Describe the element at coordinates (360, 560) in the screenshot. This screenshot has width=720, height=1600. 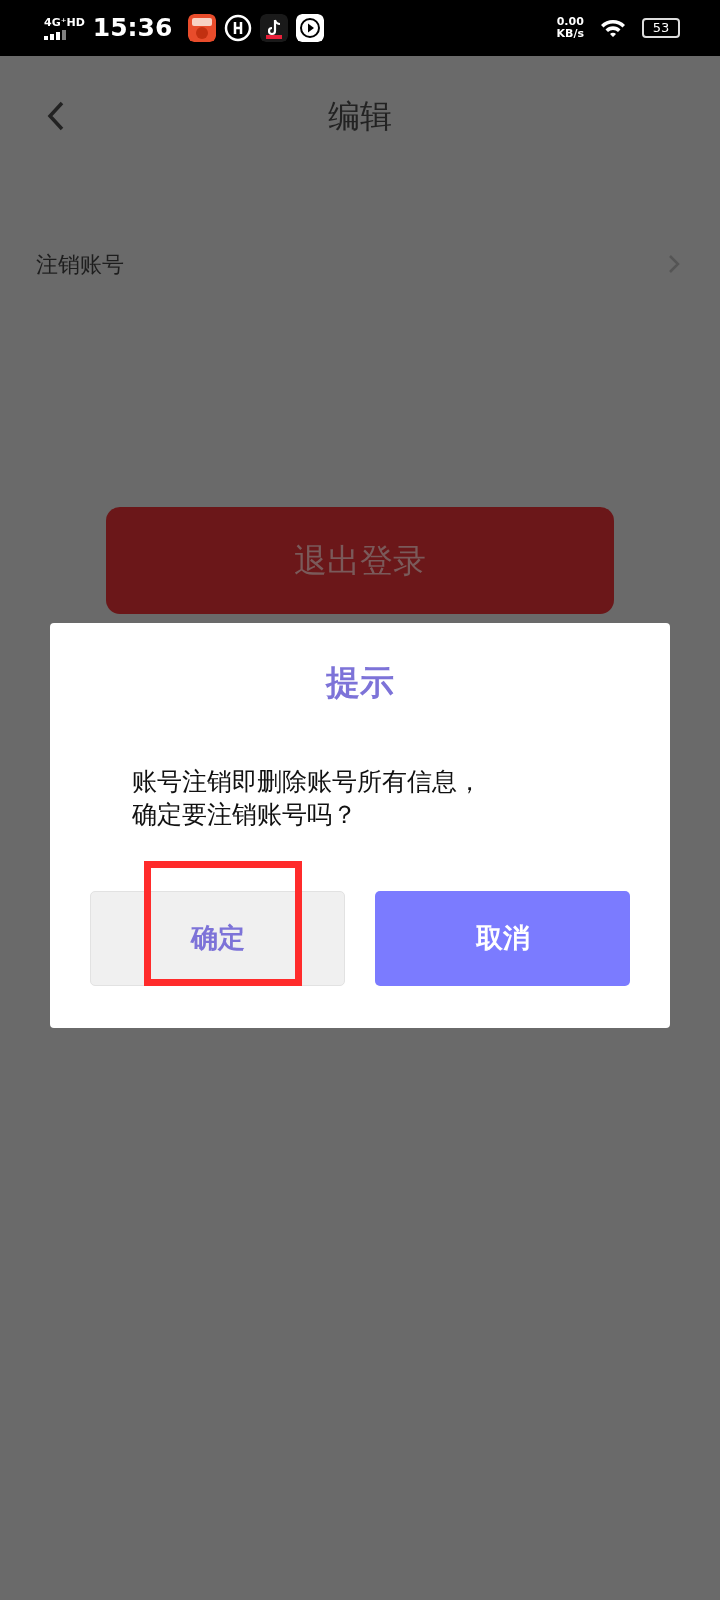
I see `logout-button: 退出登录` at that location.